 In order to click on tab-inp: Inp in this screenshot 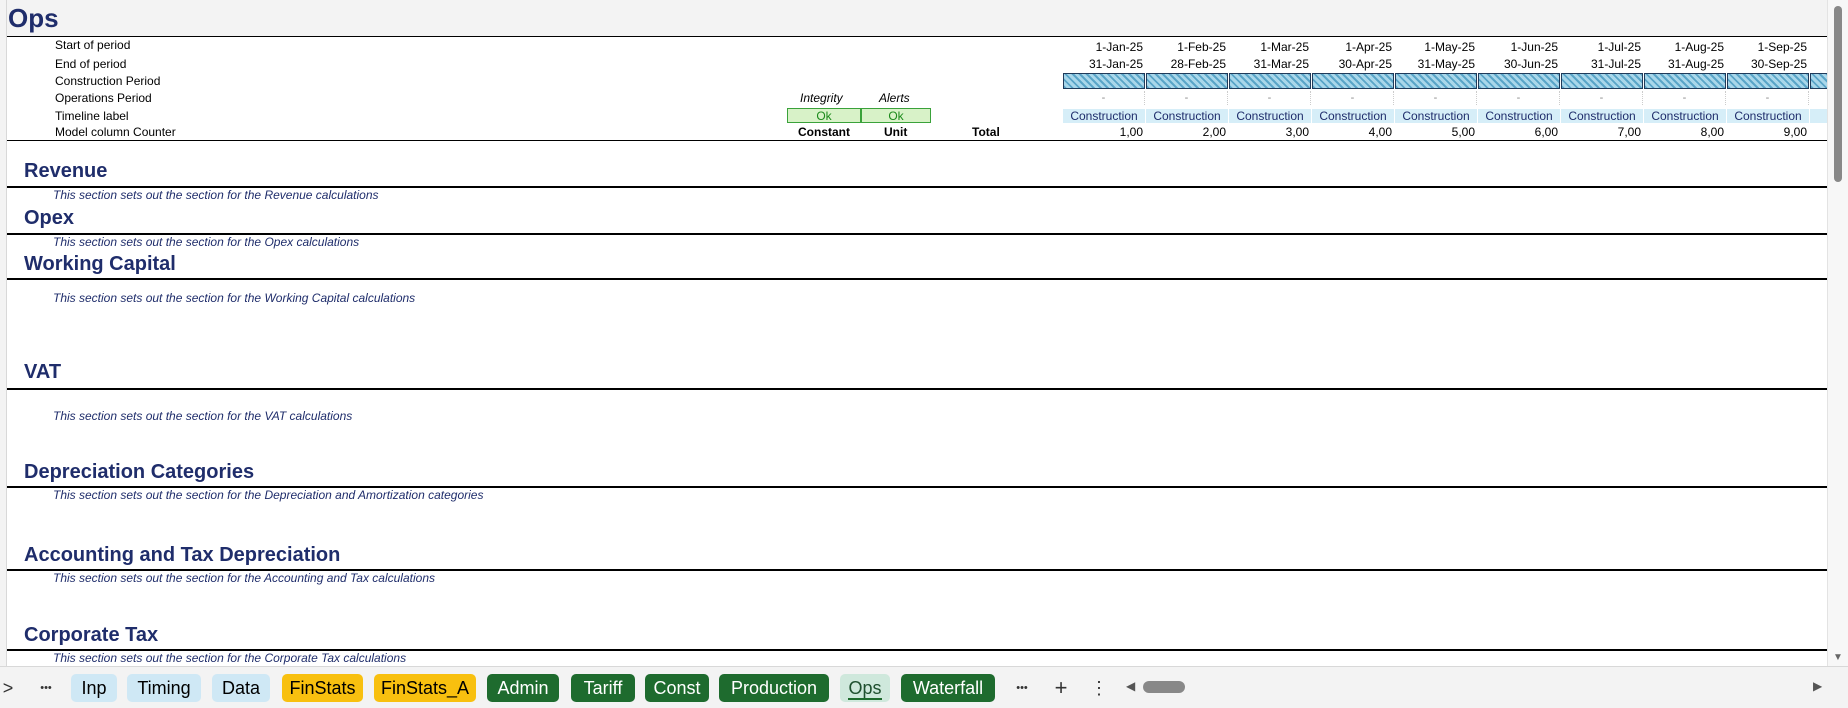, I will do `click(94, 688)`.